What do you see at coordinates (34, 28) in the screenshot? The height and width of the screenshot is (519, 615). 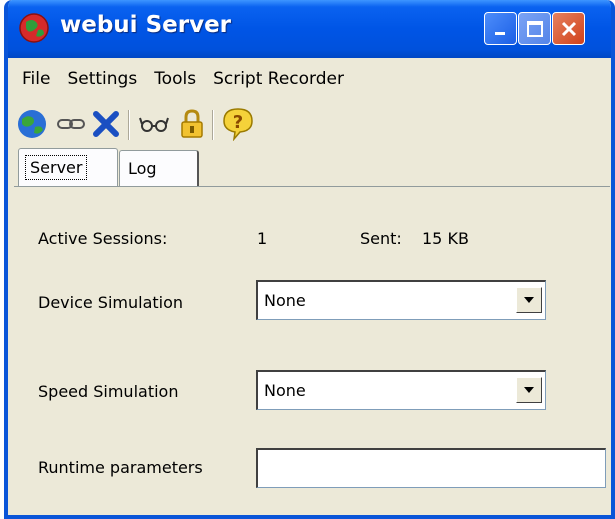 I see `globe-app-icon` at bounding box center [34, 28].